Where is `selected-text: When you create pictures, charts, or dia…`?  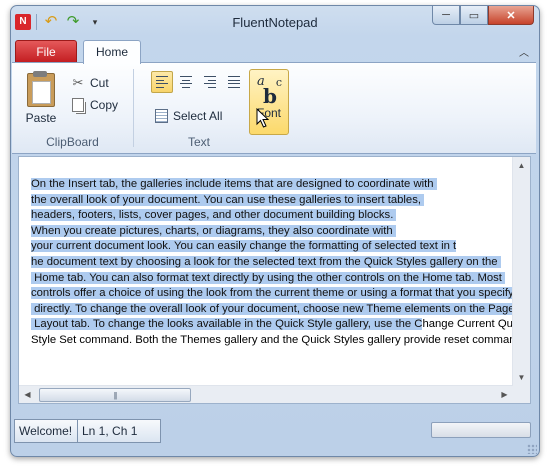 selected-text: When you create pictures, charts, or dia… is located at coordinates (213, 230).